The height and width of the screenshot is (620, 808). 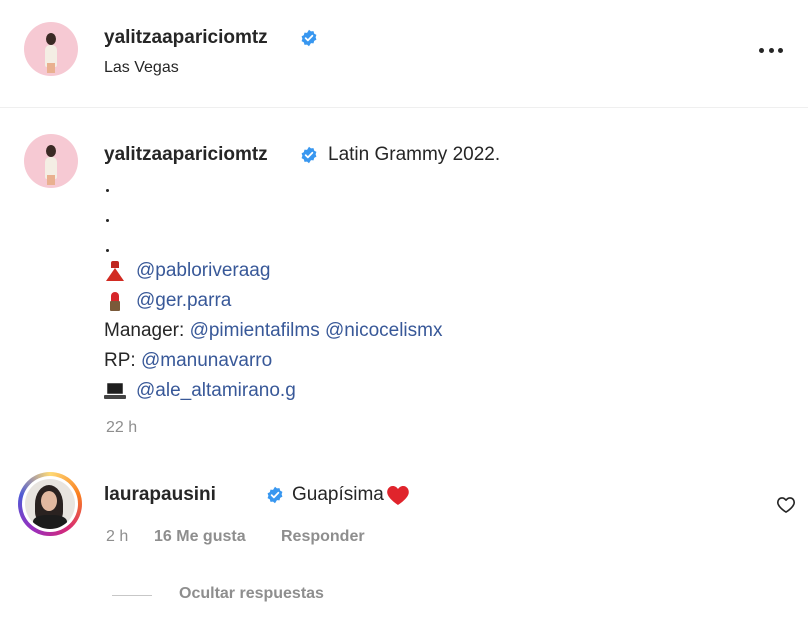 I want to click on replies-divider, so click(x=132, y=595).